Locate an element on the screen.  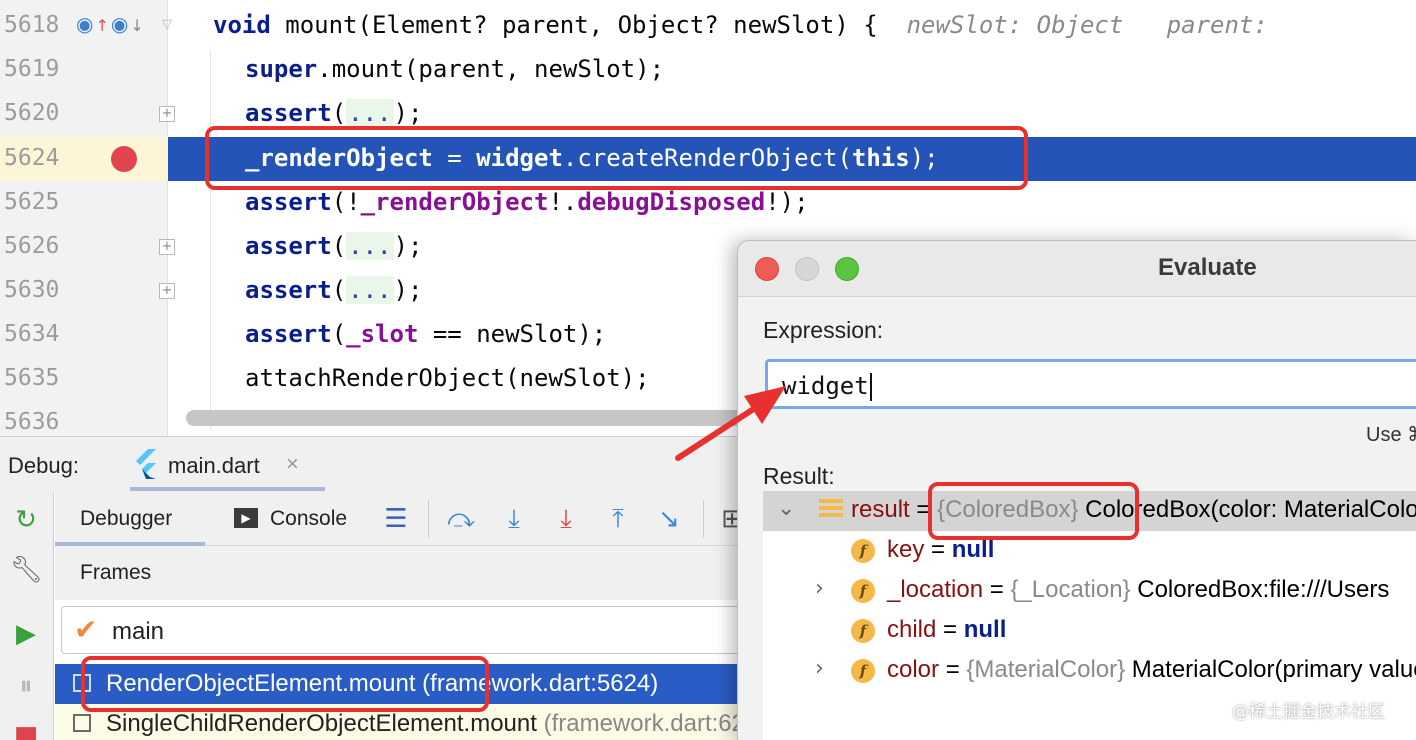
code-text: assert(!_renderObject!.debugDisposed!); is located at coordinates (527, 202).